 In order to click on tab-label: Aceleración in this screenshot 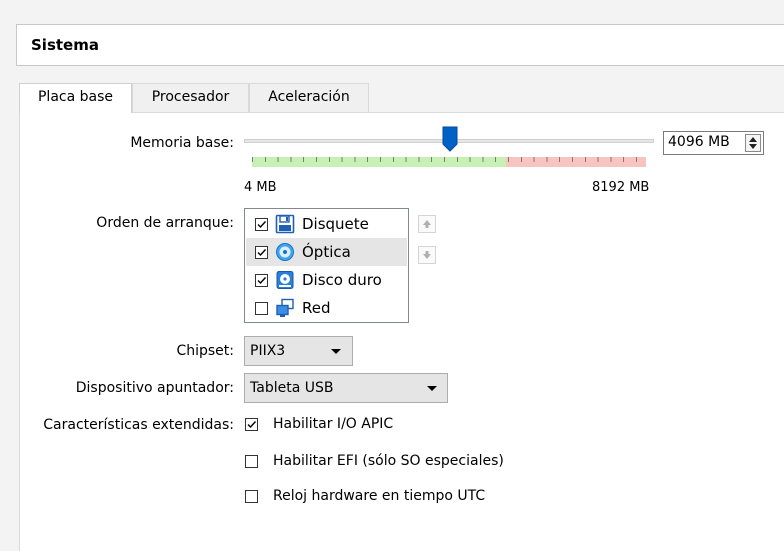, I will do `click(309, 97)`.